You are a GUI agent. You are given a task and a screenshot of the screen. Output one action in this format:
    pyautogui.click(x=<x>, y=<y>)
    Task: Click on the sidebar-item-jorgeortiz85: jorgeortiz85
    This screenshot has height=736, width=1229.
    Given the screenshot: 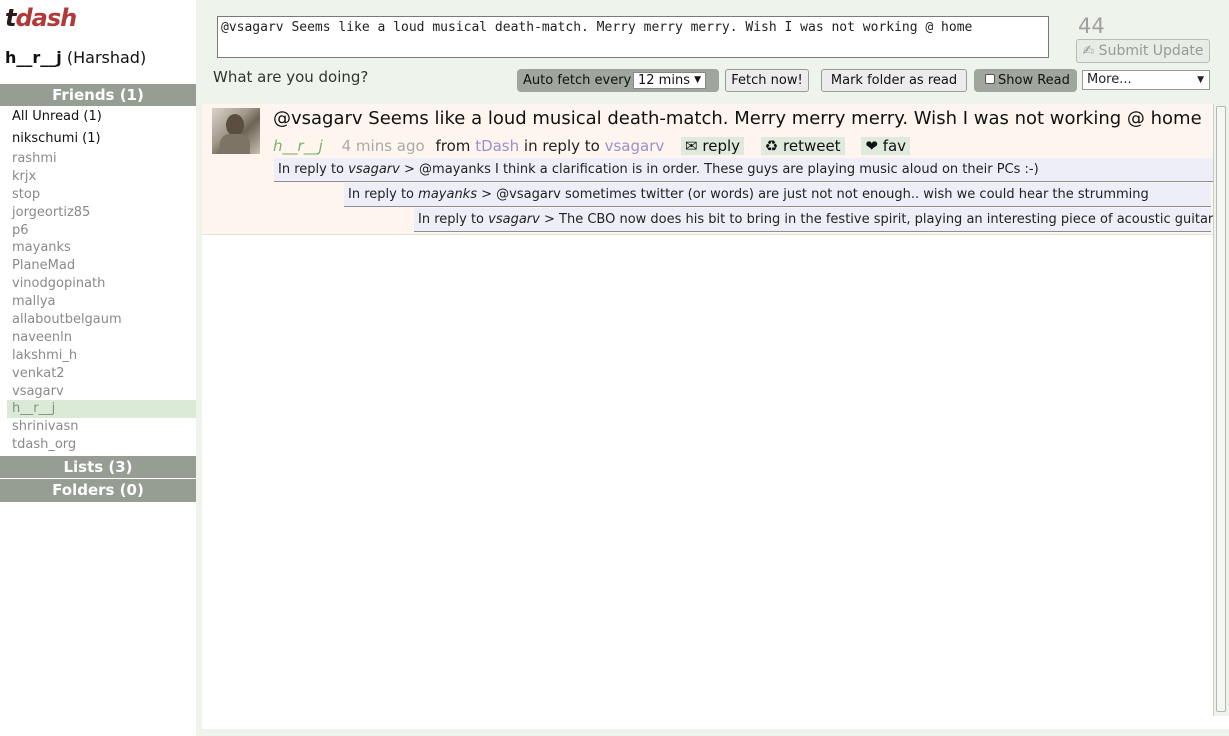 What is the action you would take?
    pyautogui.click(x=101, y=213)
    